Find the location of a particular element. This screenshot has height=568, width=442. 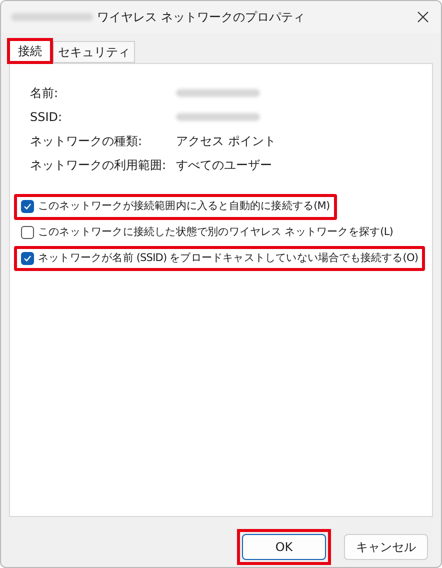

property-value: アクセス ポイント is located at coordinates (226, 141).